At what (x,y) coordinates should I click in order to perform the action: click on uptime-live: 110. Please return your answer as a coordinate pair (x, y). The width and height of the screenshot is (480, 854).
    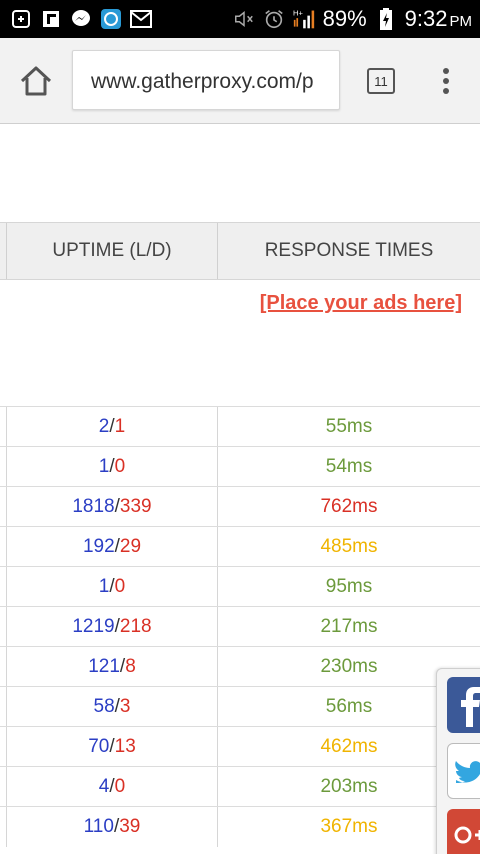
    Looking at the image, I should click on (98, 826).